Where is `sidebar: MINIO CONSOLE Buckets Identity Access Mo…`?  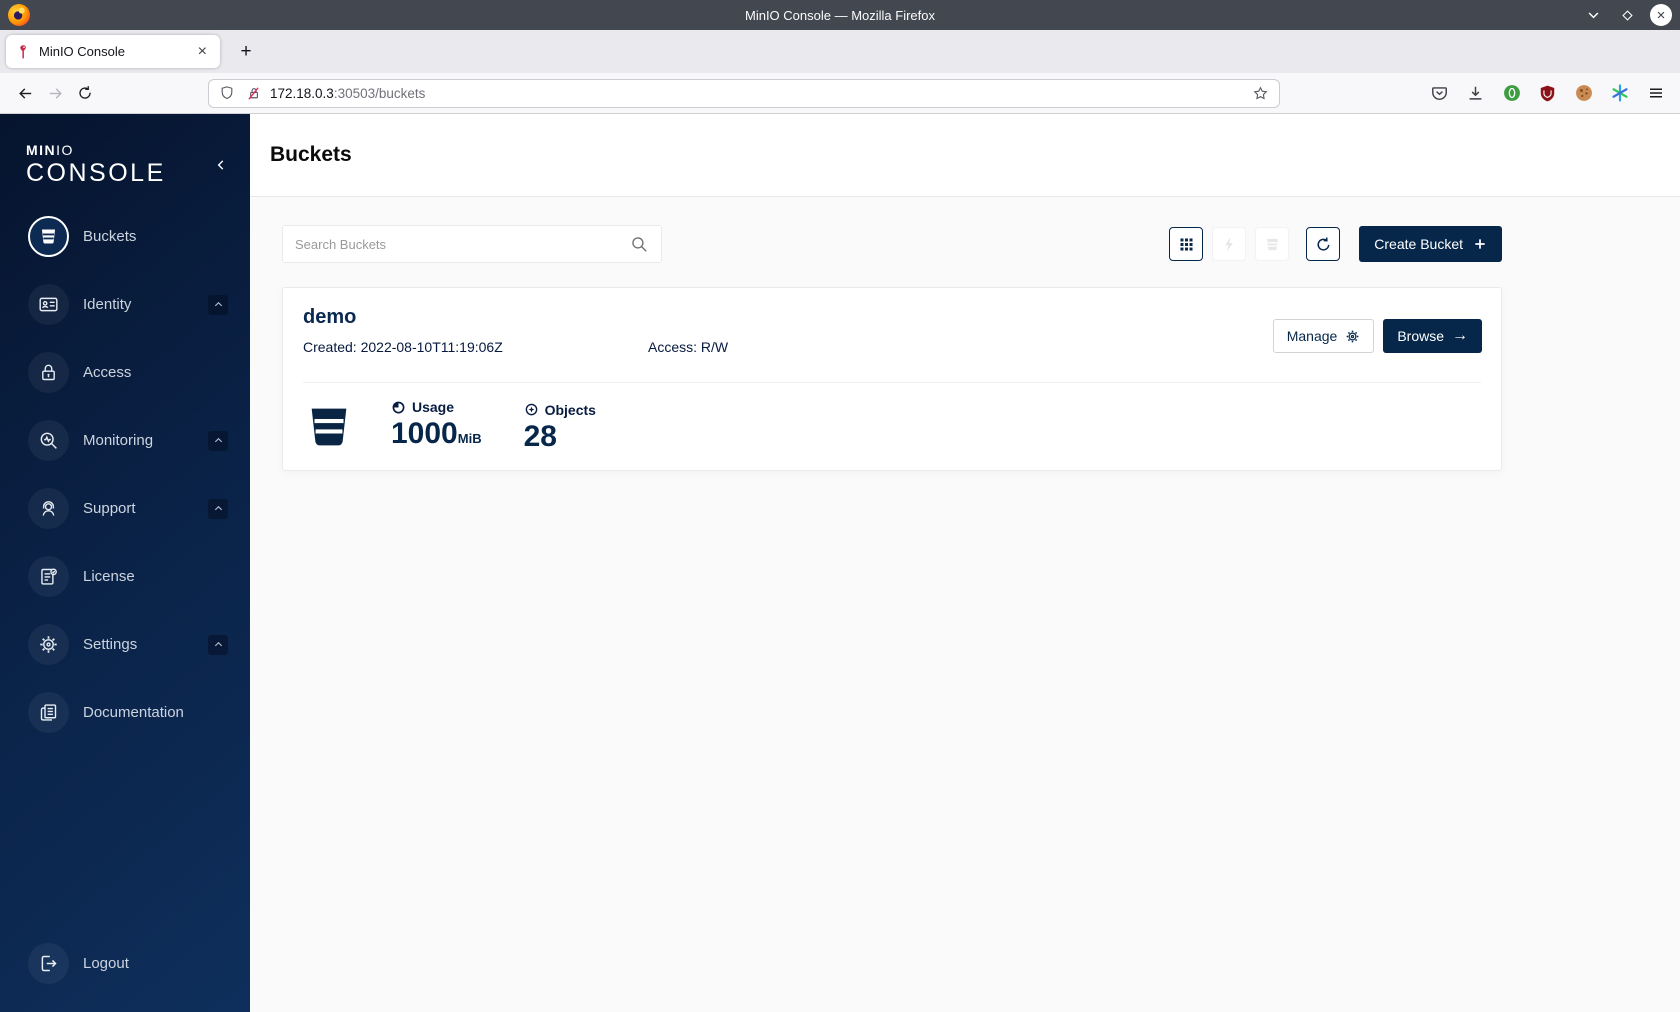
sidebar: MINIO CONSOLE Buckets Identity Access Mo… is located at coordinates (125, 563).